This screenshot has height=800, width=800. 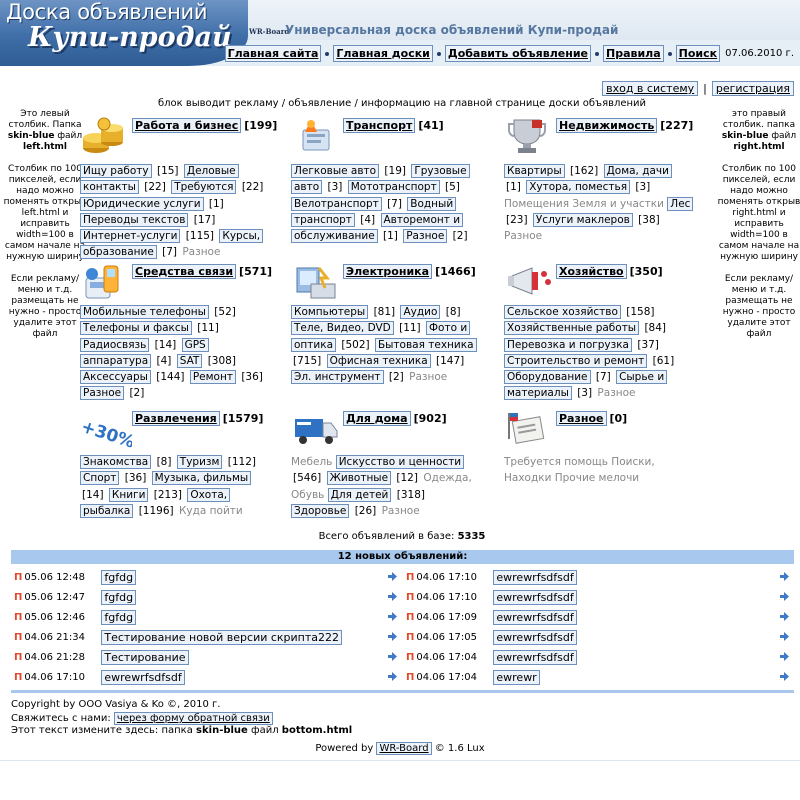 What do you see at coordinates (193, 718) in the screenshot?
I see `feedback-link: через форму обратной связи` at bounding box center [193, 718].